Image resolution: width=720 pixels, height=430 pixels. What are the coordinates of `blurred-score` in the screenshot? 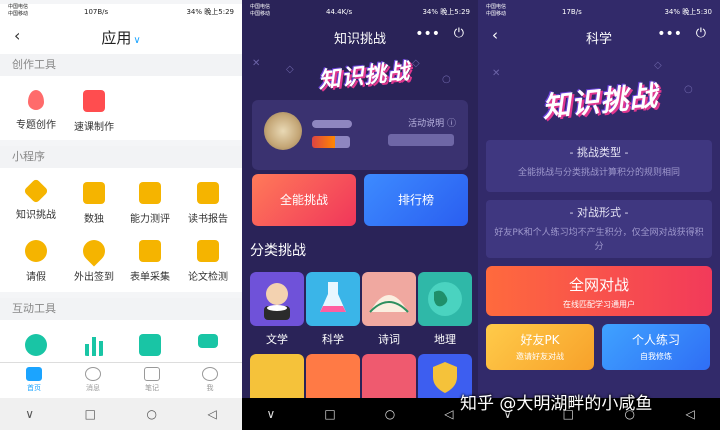 It's located at (421, 140).